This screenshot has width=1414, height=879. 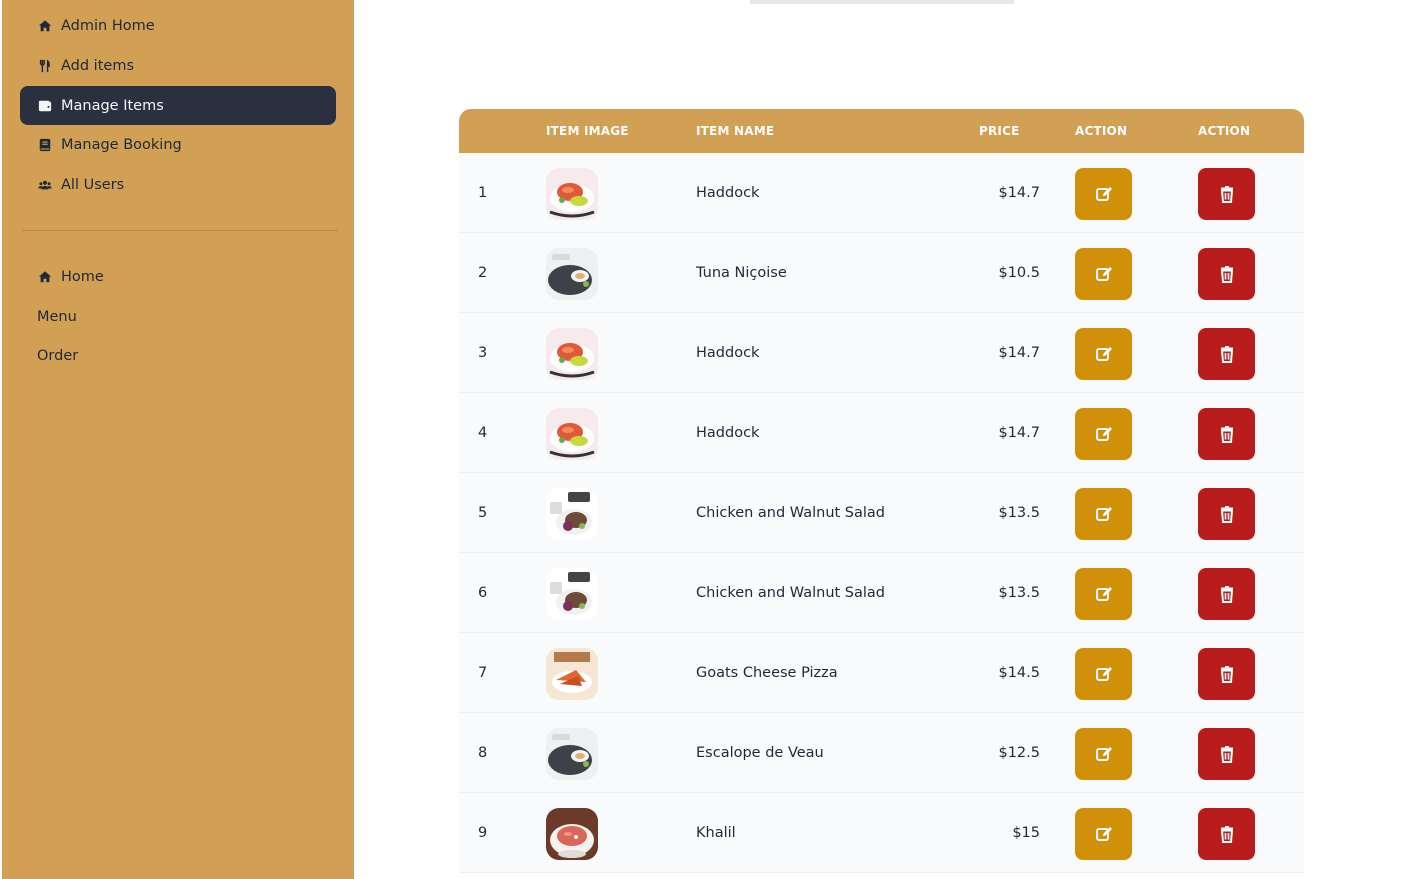 What do you see at coordinates (760, 753) in the screenshot?
I see `item-name: Escalope de Veau` at bounding box center [760, 753].